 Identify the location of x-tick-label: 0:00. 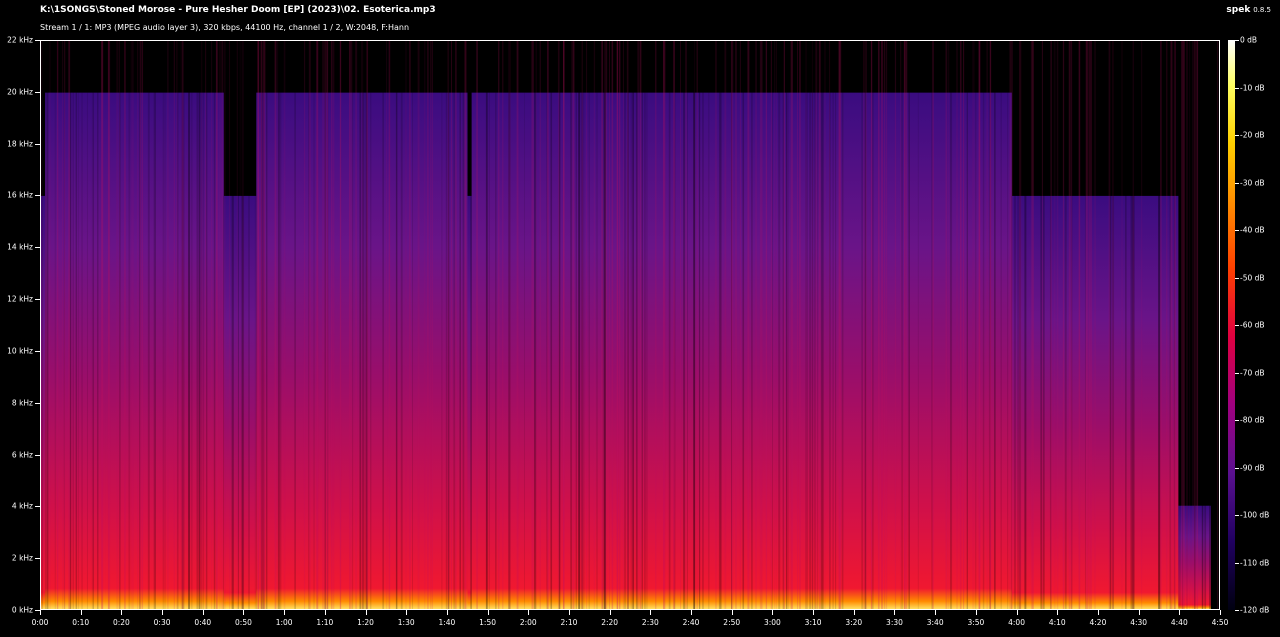
(40, 622).